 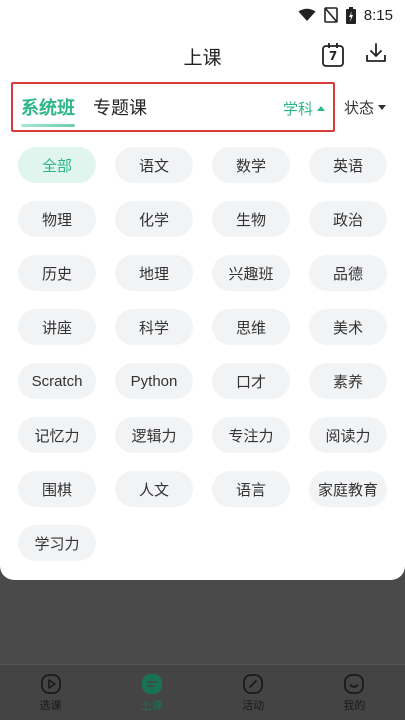 What do you see at coordinates (253, 705) in the screenshot?
I see `nav-label: 活动` at bounding box center [253, 705].